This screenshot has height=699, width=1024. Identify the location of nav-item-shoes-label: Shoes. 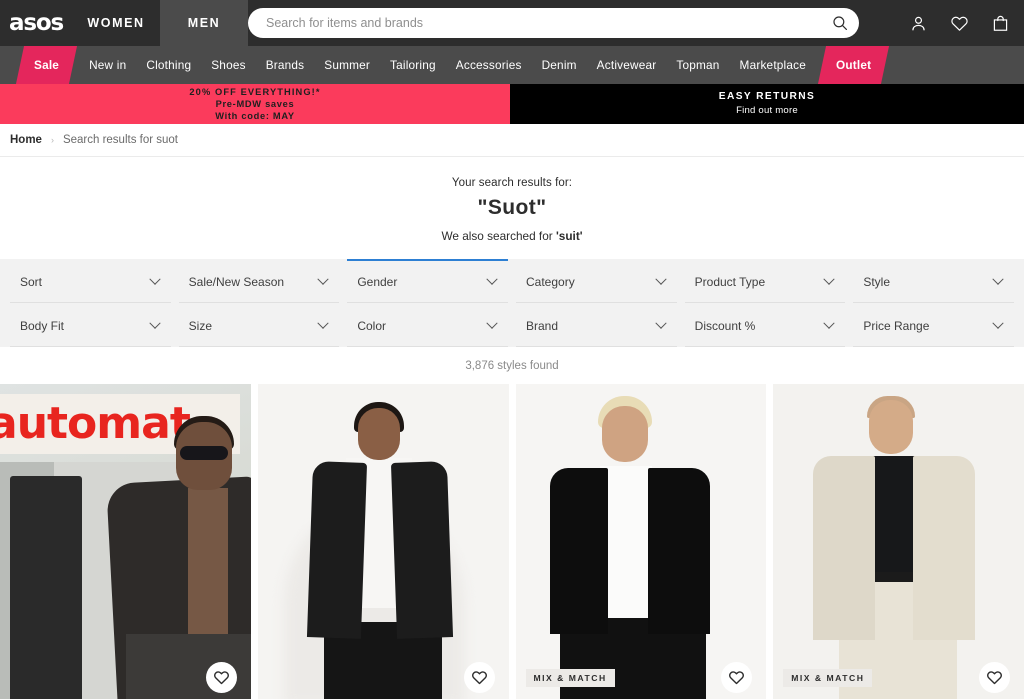
(228, 65).